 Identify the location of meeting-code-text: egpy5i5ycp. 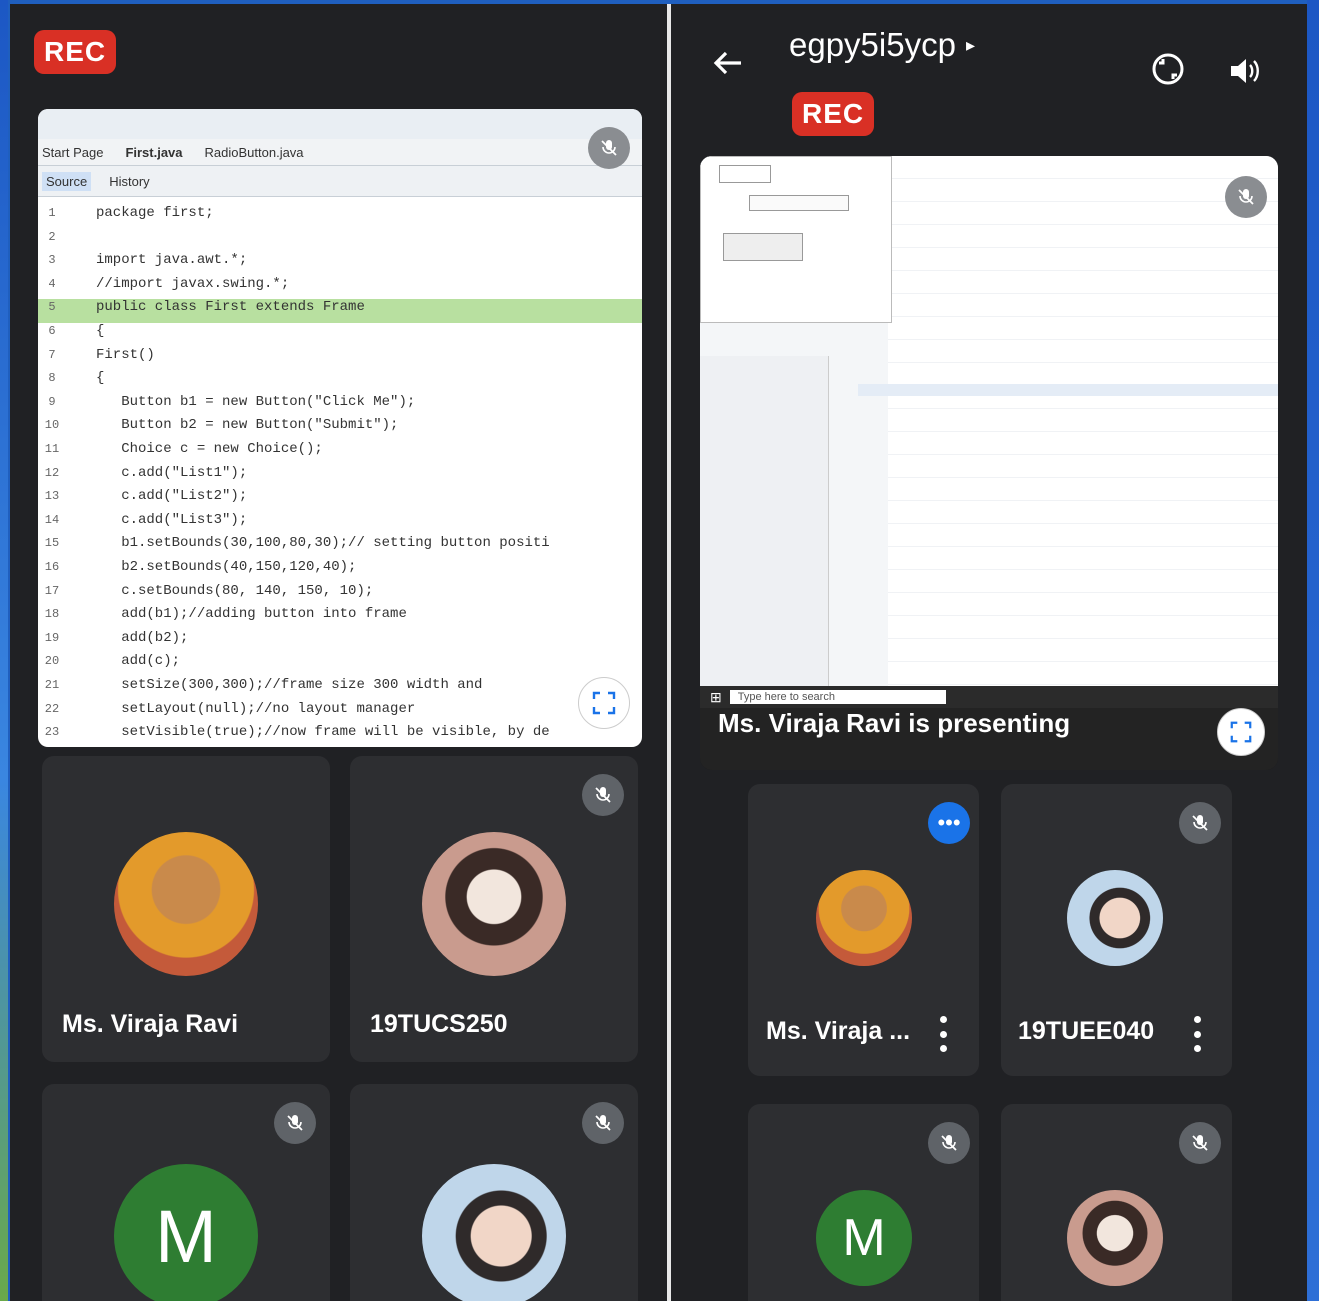
(872, 44).